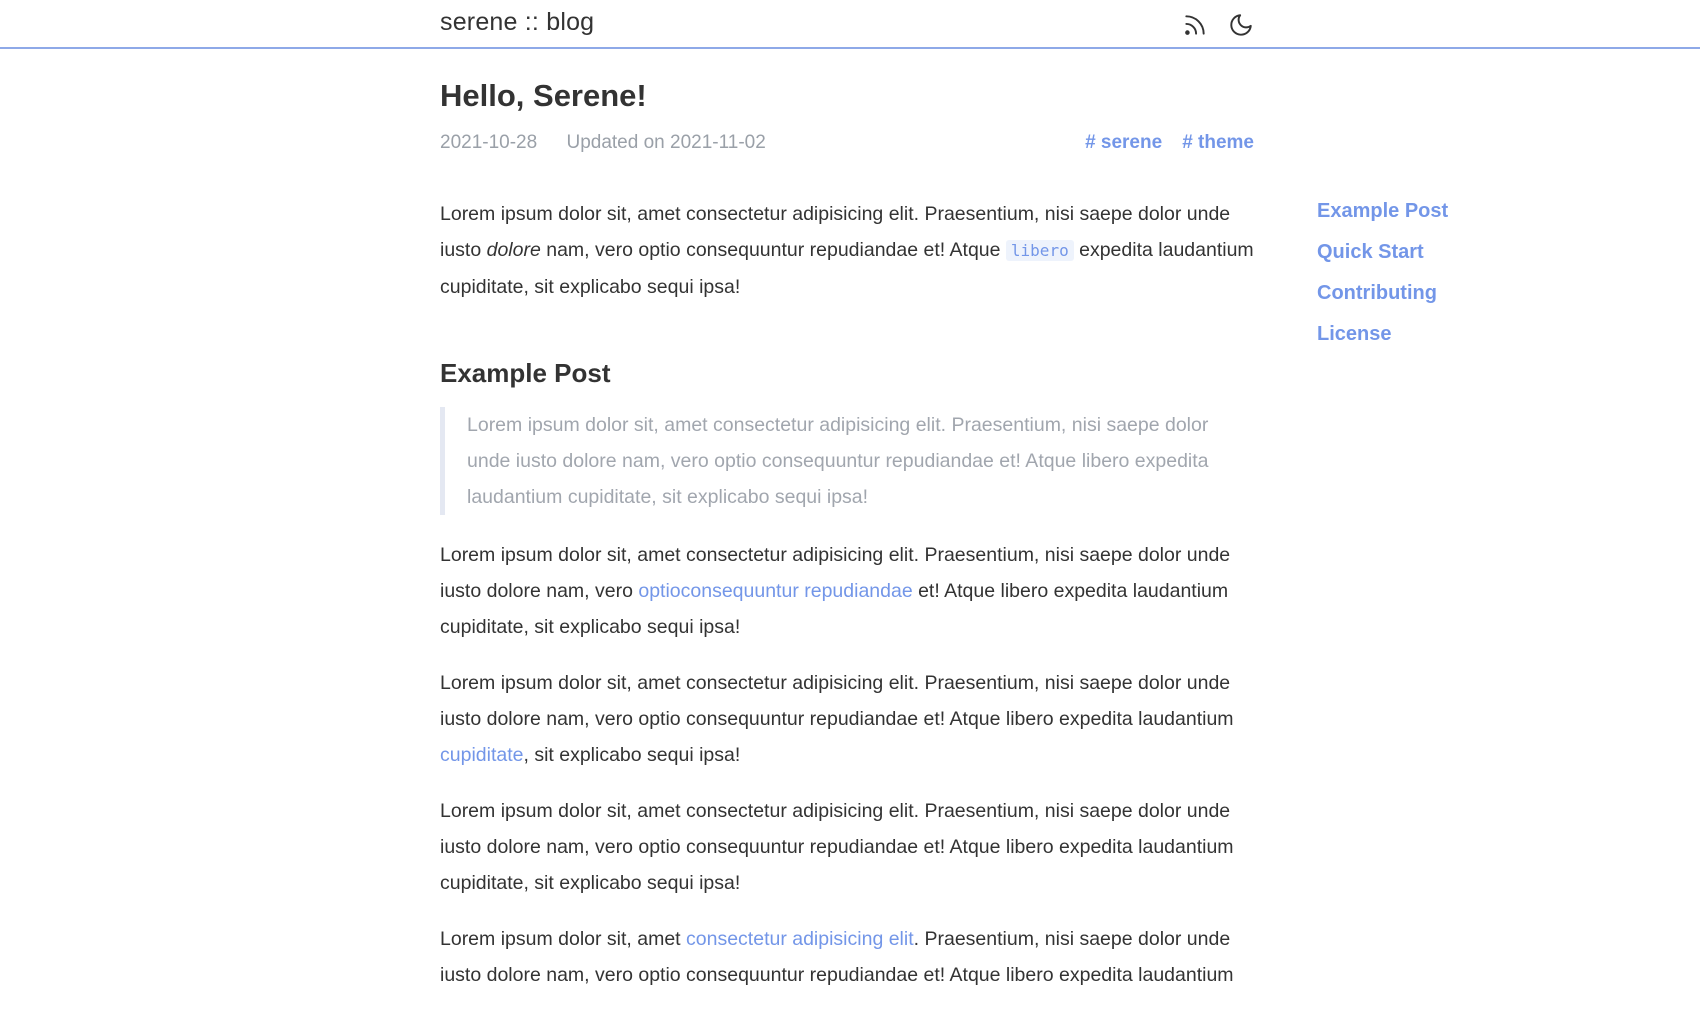  I want to click on post-meta: 2021-10-28 Updated on 2021-11-02, so click(615, 143).